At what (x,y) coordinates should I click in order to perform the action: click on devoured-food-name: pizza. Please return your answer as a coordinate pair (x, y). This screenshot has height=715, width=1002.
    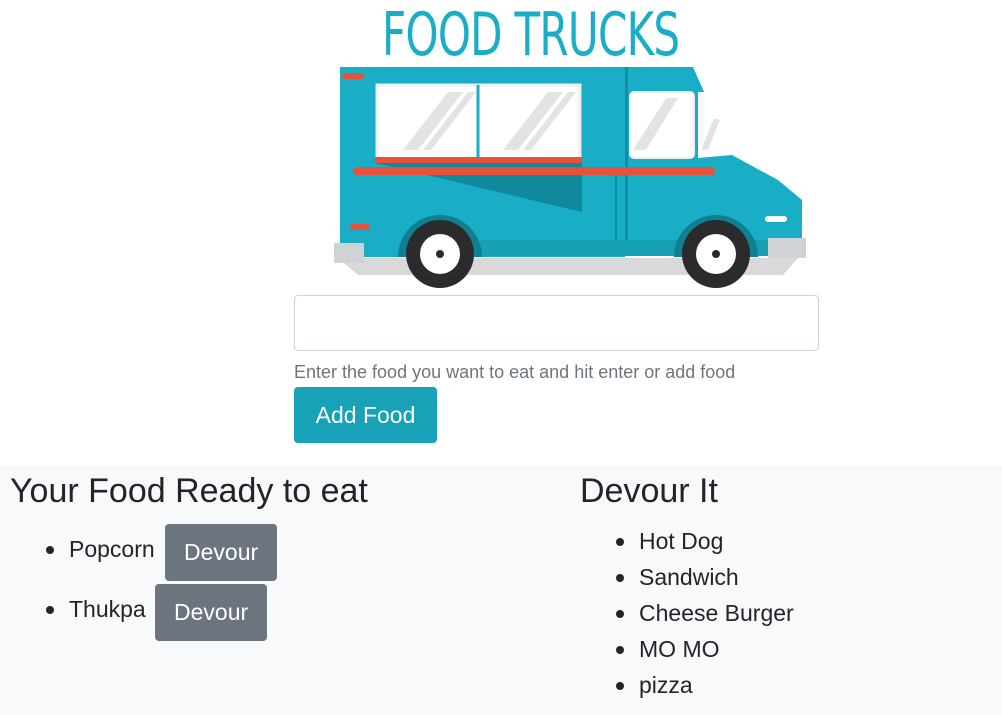
    Looking at the image, I should click on (666, 685).